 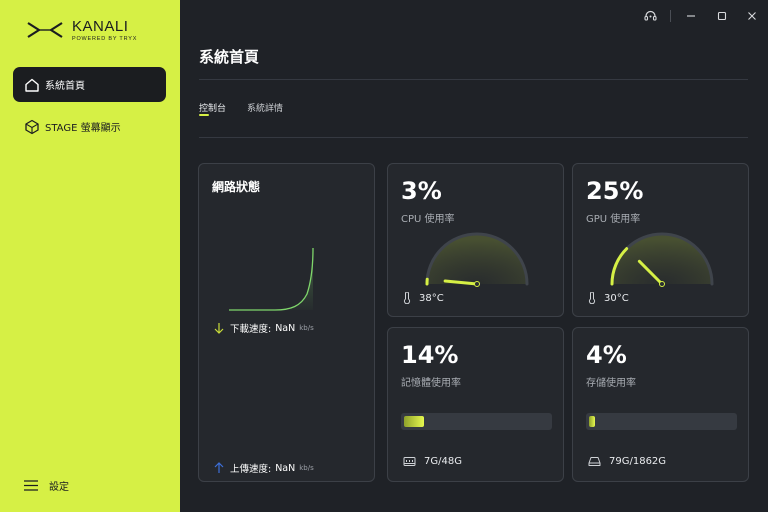 I want to click on active-tab-indicator, so click(x=204, y=115).